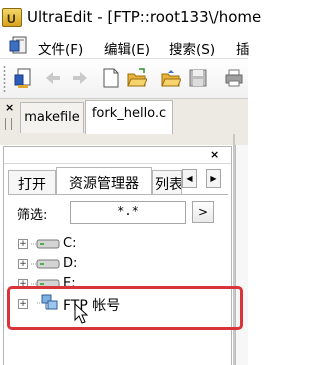 Image resolution: width=320 pixels, height=365 pixels. What do you see at coordinates (81, 313) in the screenshot?
I see `mouse-cursor-icon` at bounding box center [81, 313].